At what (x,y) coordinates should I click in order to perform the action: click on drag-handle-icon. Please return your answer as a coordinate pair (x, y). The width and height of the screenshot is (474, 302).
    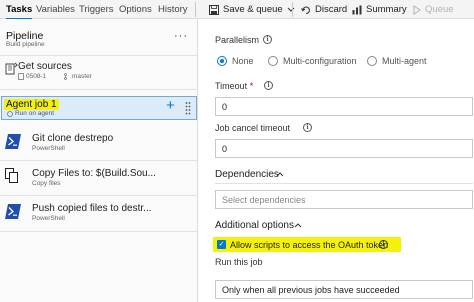
    Looking at the image, I should click on (188, 108).